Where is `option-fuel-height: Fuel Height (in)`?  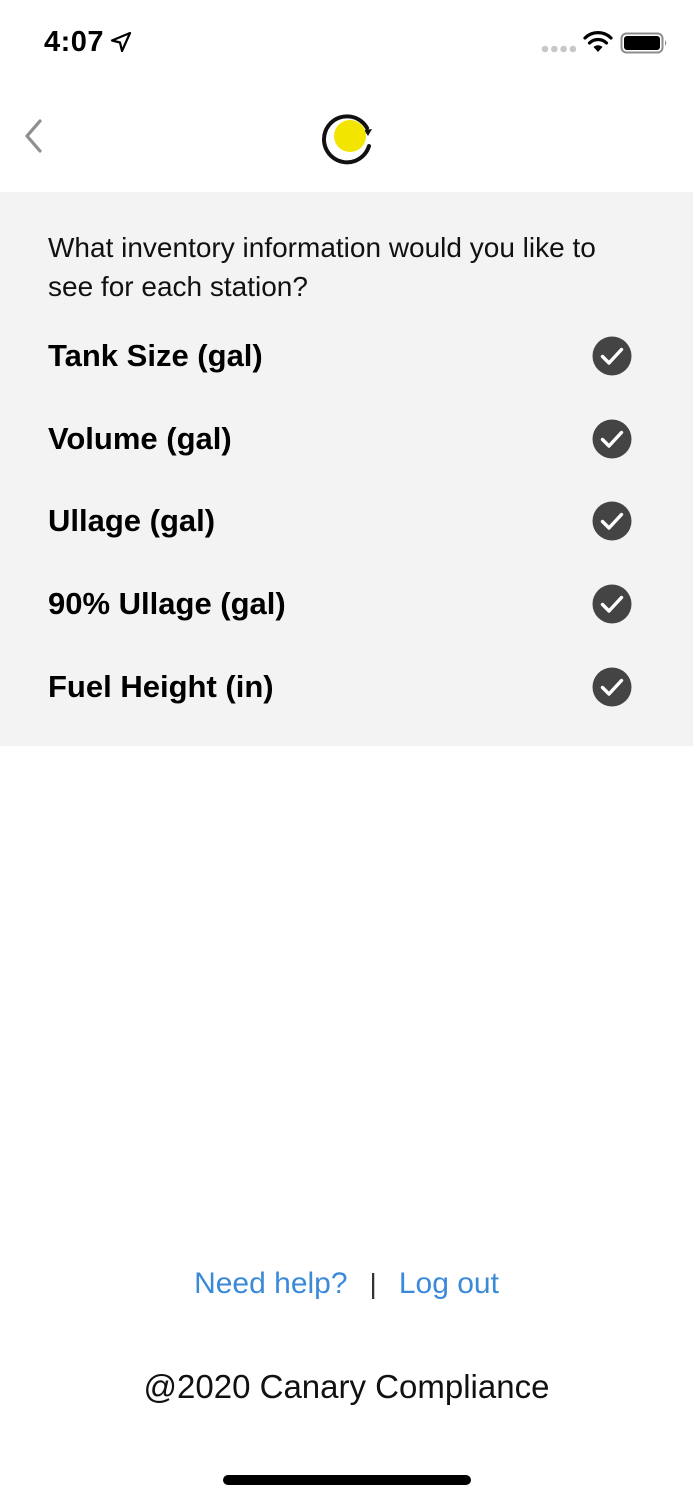
option-fuel-height: Fuel Height (in) is located at coordinates (346, 687).